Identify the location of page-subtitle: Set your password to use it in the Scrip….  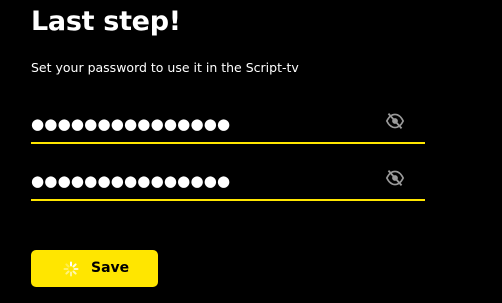
(165, 67).